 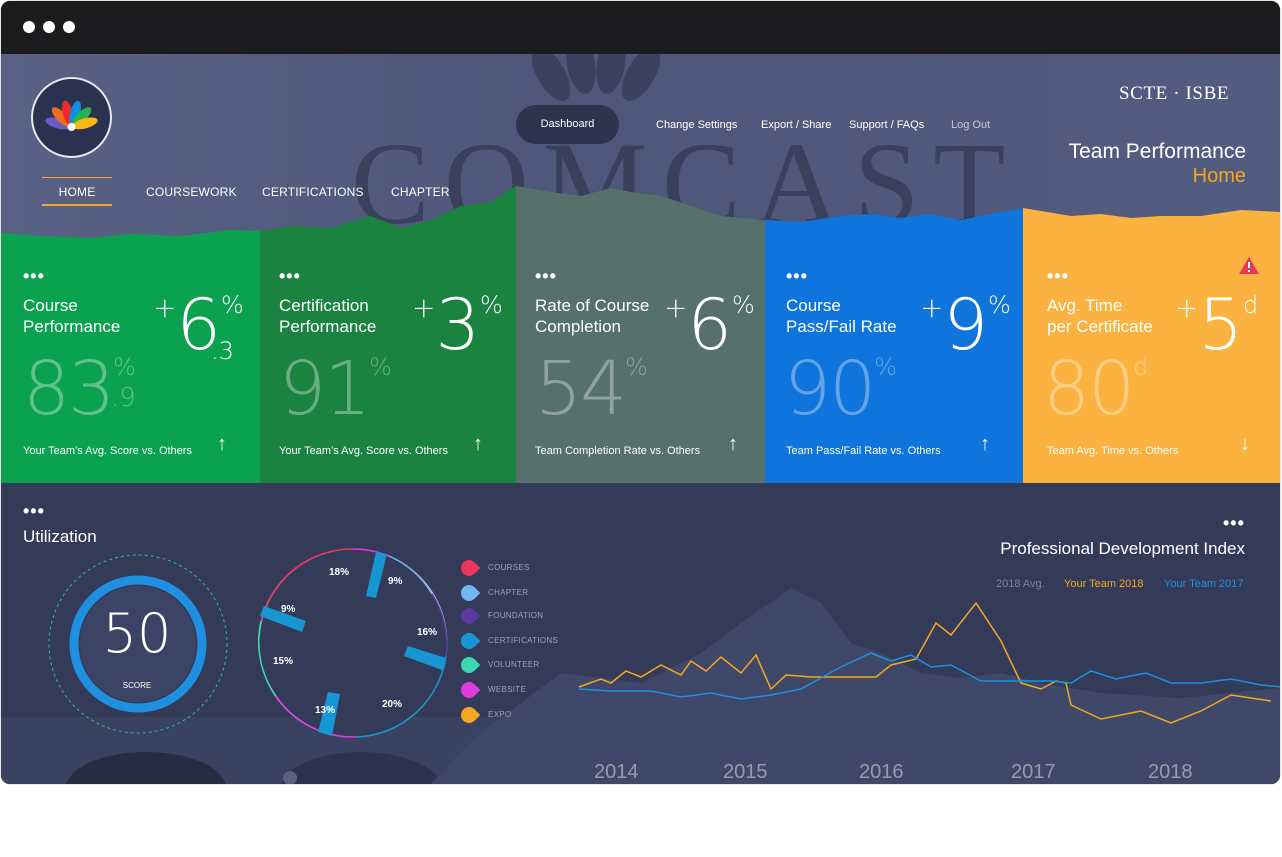 What do you see at coordinates (618, 451) in the screenshot?
I see `card-footer: Team Completion Rate vs. Others` at bounding box center [618, 451].